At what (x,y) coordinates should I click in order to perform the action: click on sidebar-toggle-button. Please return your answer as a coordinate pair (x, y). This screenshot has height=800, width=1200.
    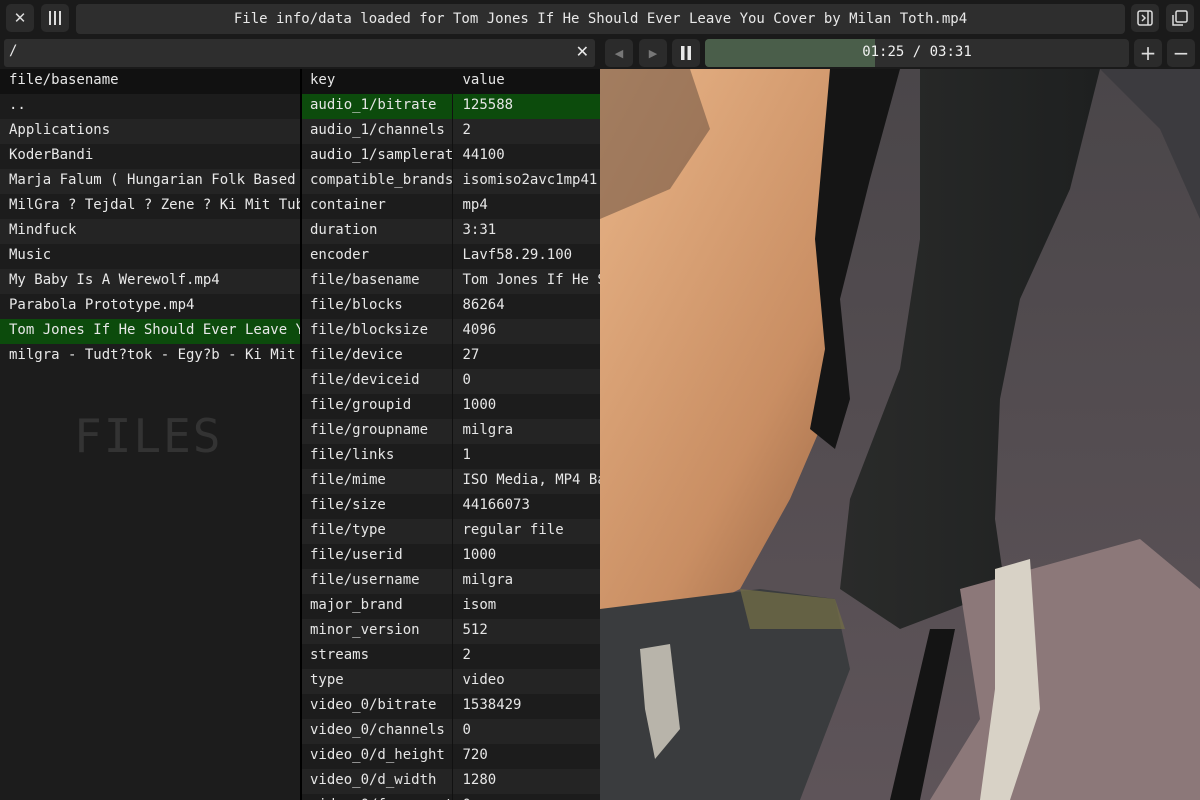
    Looking at the image, I should click on (1145, 18).